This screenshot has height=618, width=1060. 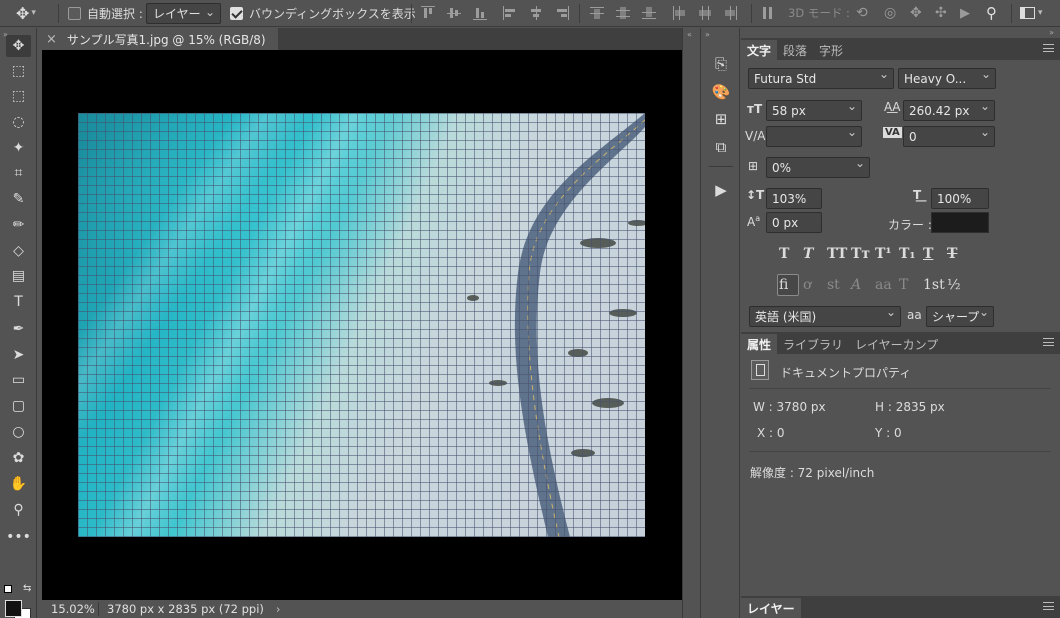 I want to click on document-tab: × サンプル写真1.jpg @ 15% (RGB/8), so click(x=158, y=39).